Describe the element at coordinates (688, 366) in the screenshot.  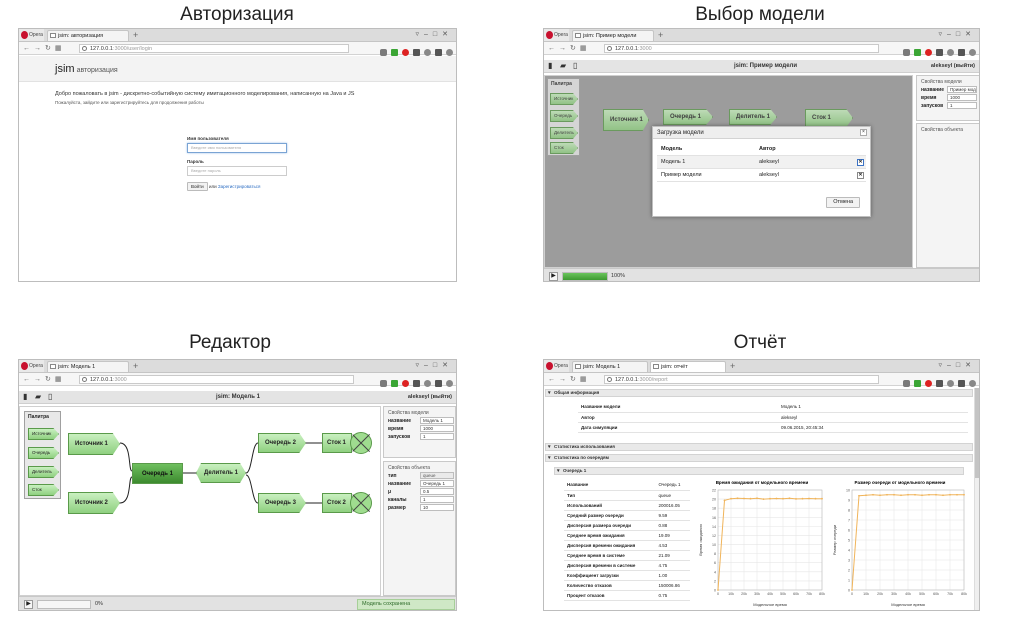
I see `tab-report: jsim: отчёт` at that location.